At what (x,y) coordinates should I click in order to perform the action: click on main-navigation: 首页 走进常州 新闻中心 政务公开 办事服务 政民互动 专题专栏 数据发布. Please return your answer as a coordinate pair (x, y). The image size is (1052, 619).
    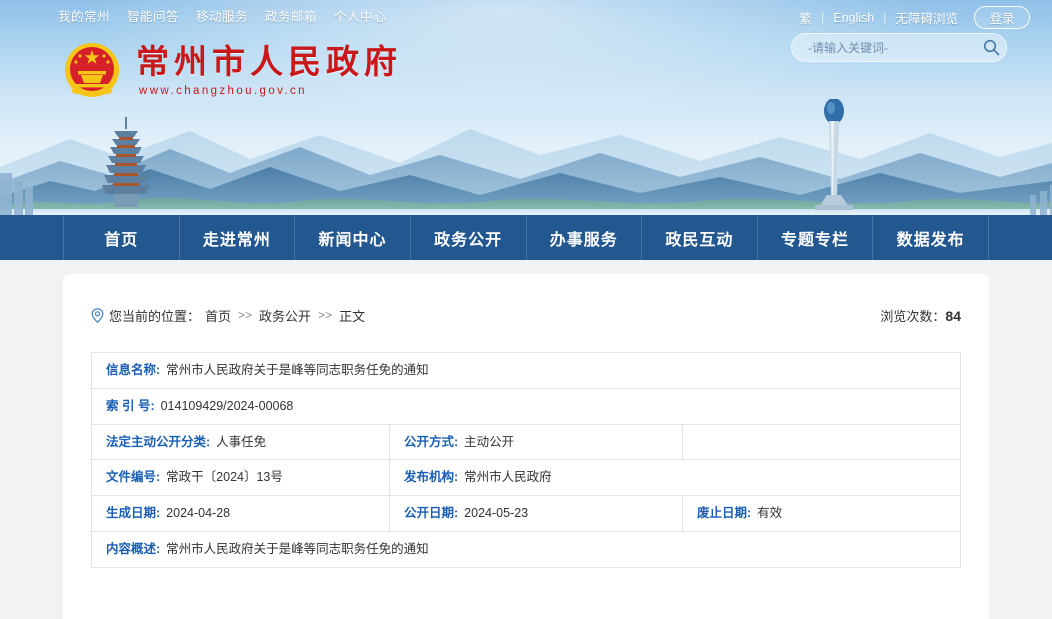
    Looking at the image, I should click on (526, 237).